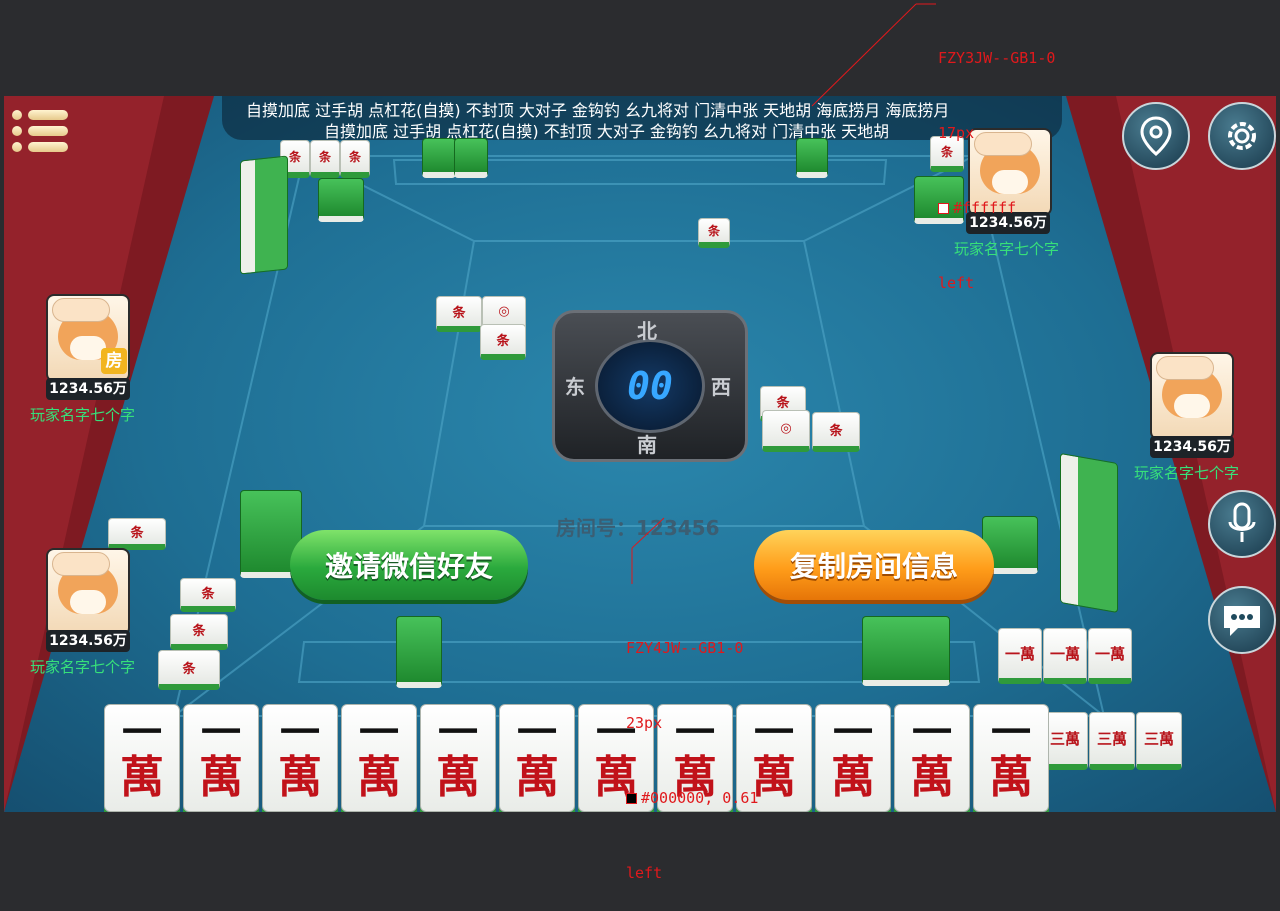 The height and width of the screenshot is (911, 1280). Describe the element at coordinates (692, 760) in the screenshot. I see `annotation-room-spec: FZY4JW--GB1-0 23px #000000, 0.61 left` at that location.